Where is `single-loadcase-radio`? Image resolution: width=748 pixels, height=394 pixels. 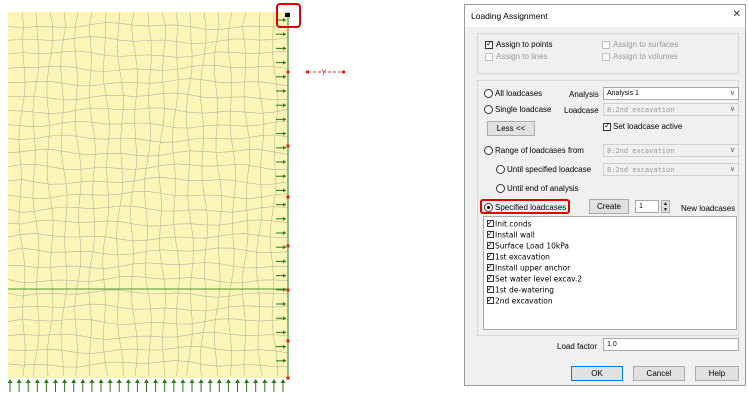 single-loadcase-radio is located at coordinates (488, 109).